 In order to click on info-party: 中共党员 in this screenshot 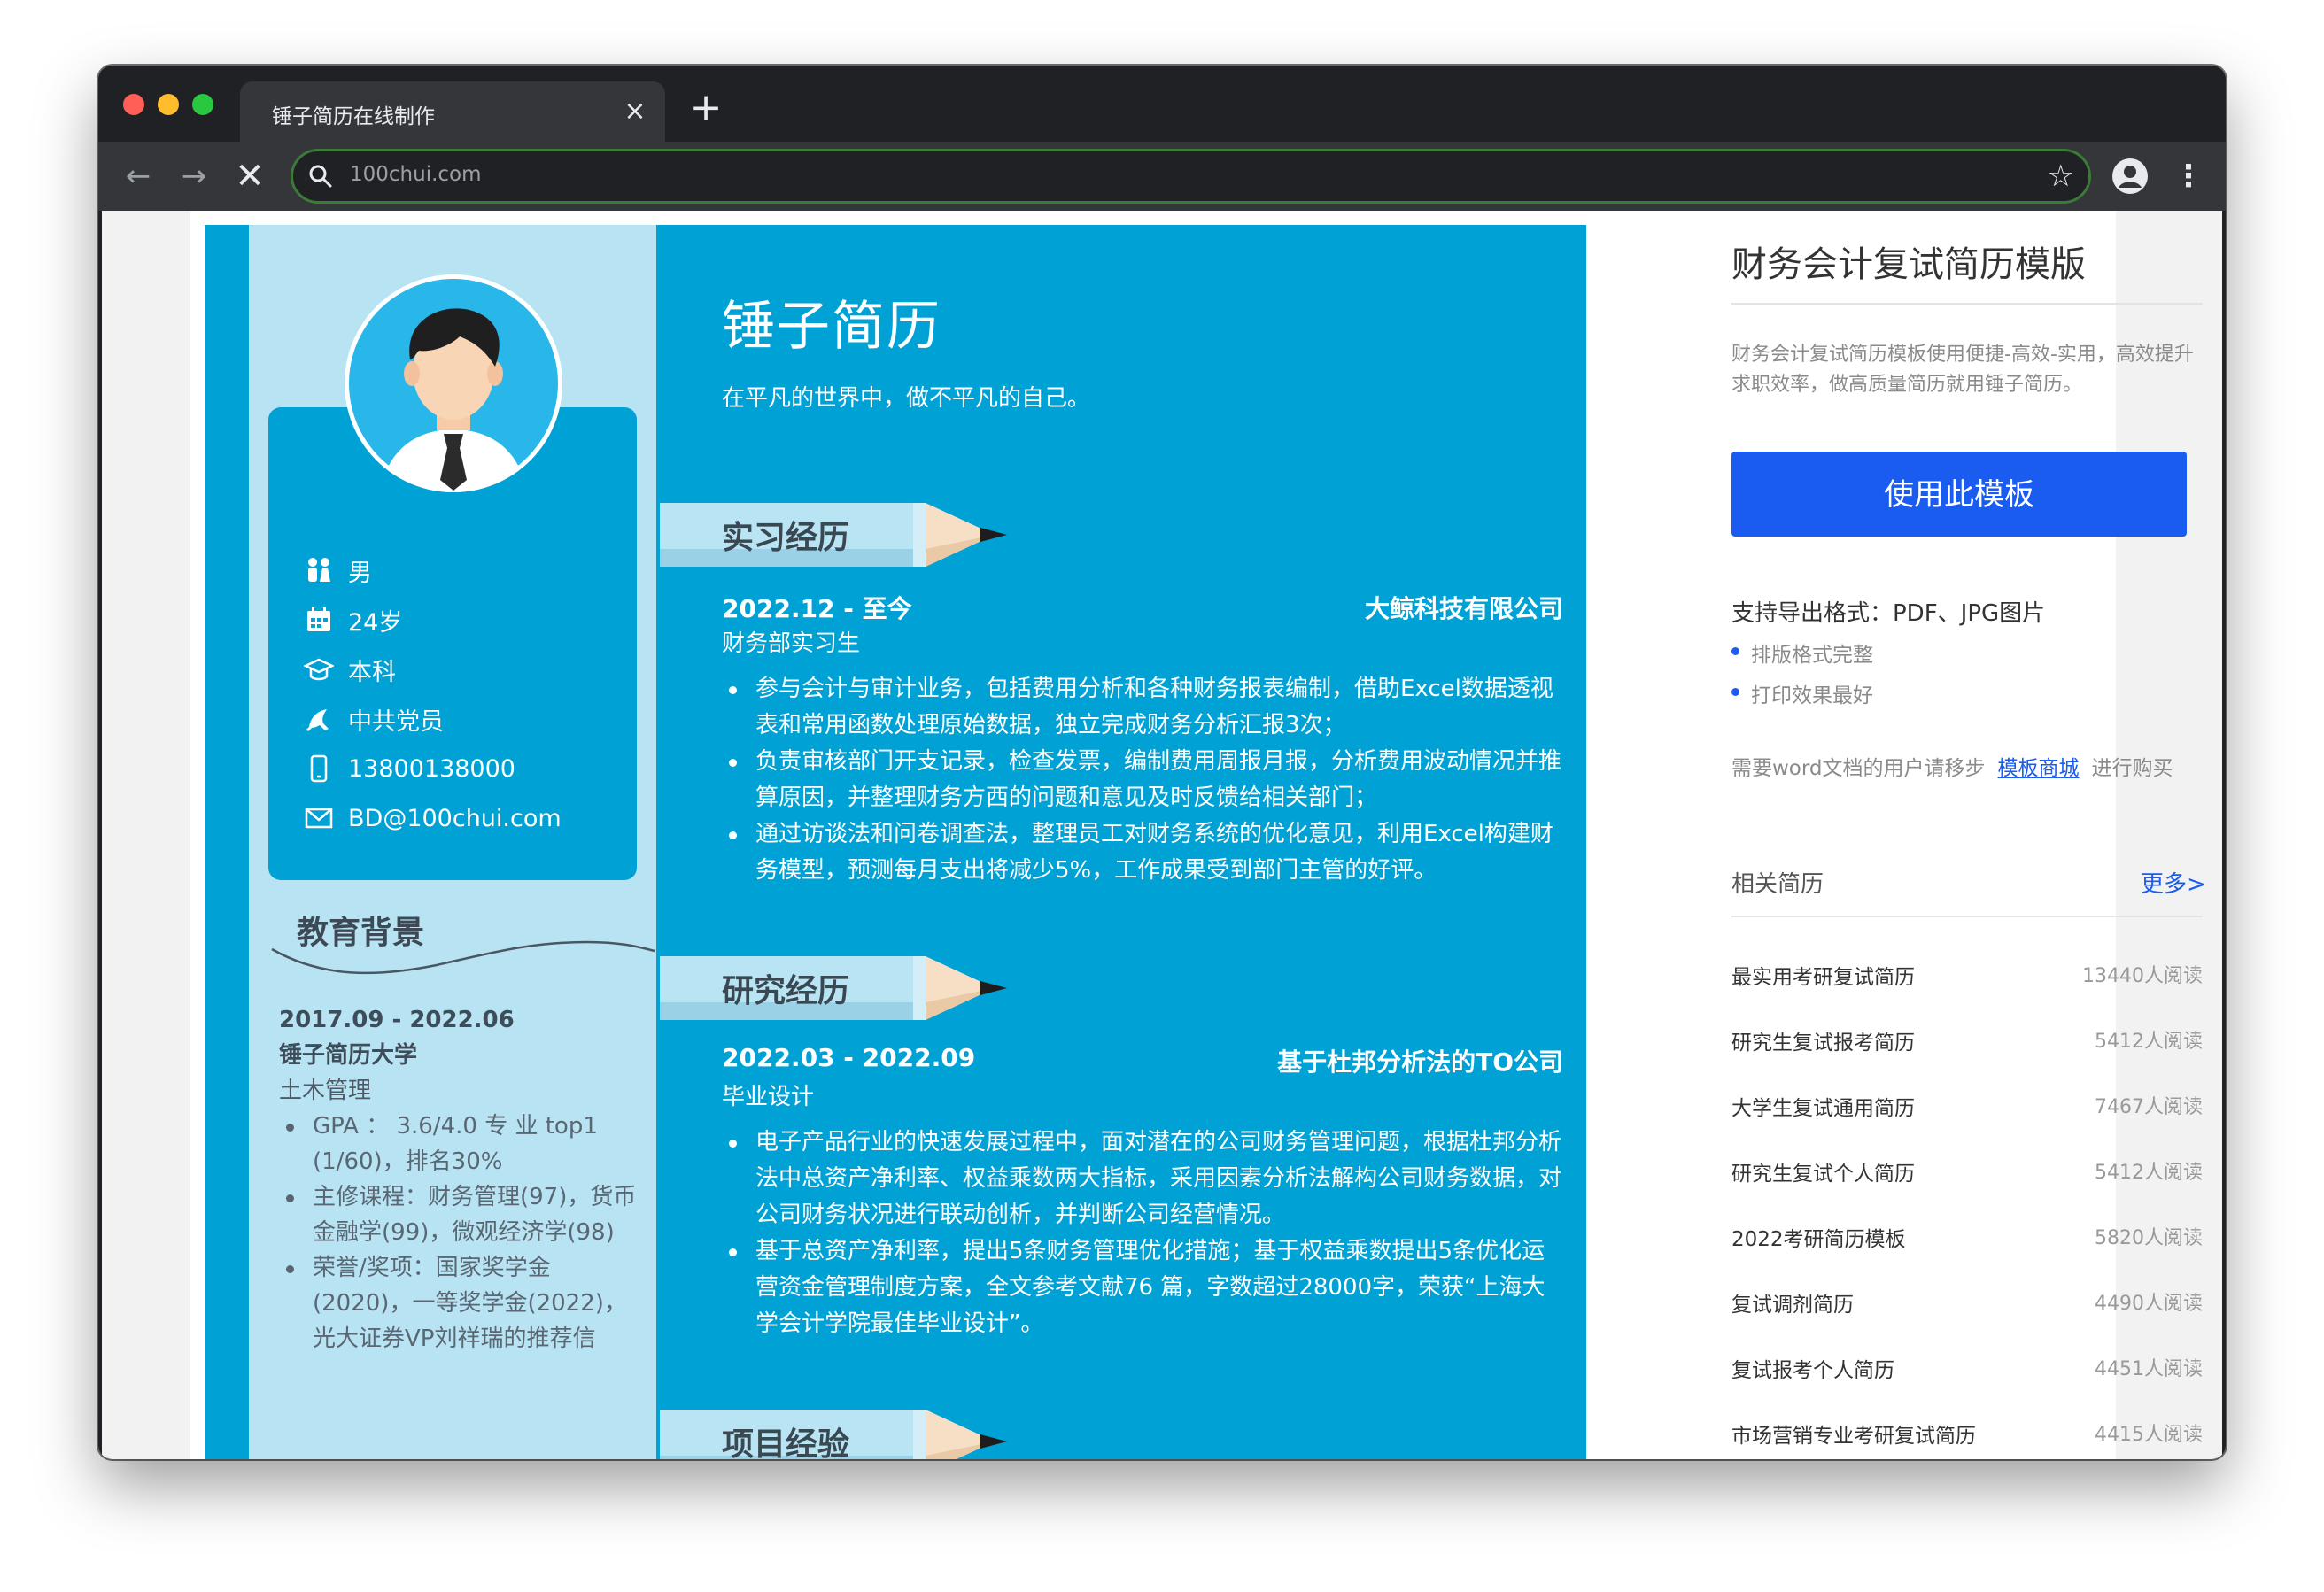, I will do `click(463, 719)`.